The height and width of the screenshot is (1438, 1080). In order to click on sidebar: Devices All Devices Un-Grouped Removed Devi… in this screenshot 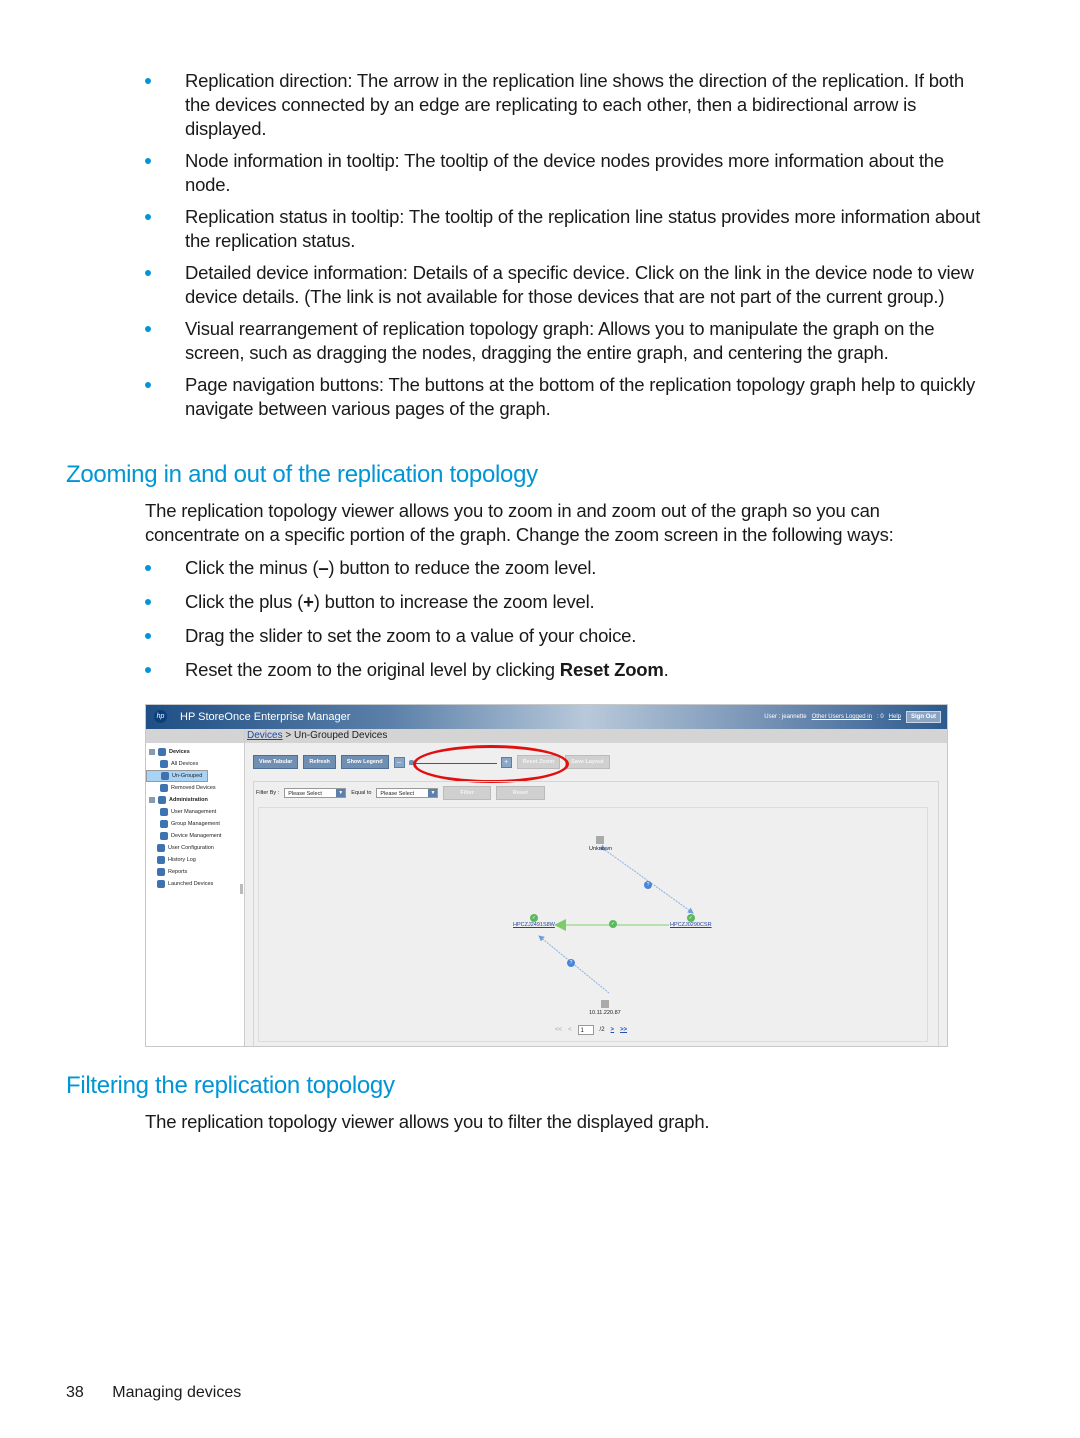, I will do `click(195, 887)`.